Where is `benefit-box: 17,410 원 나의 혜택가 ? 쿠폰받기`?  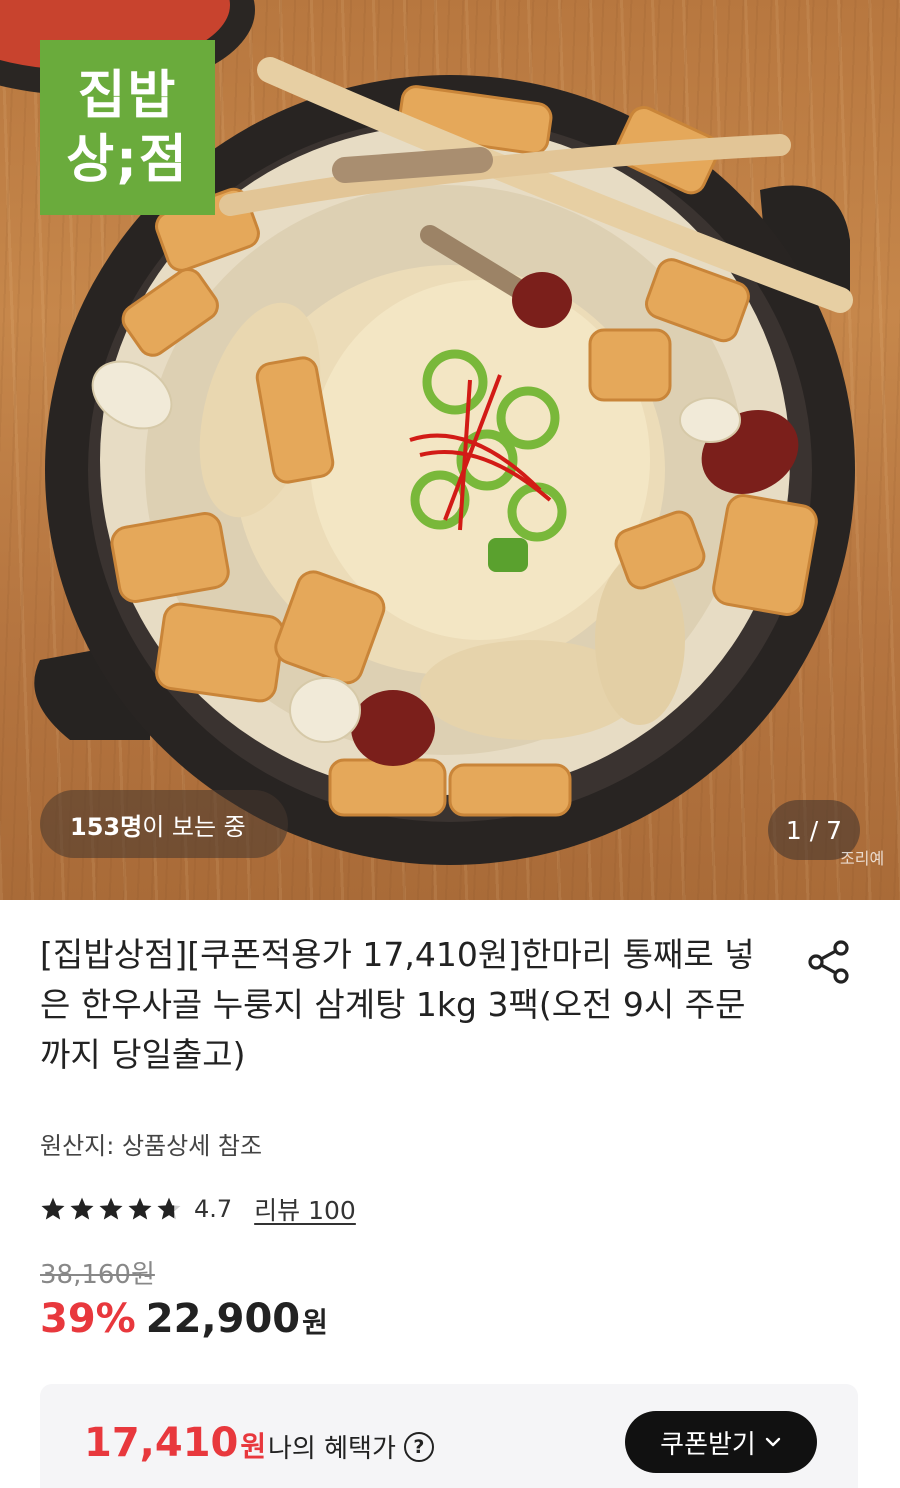 benefit-box: 17,410 원 나의 혜택가 ? 쿠폰받기 is located at coordinates (449, 1436).